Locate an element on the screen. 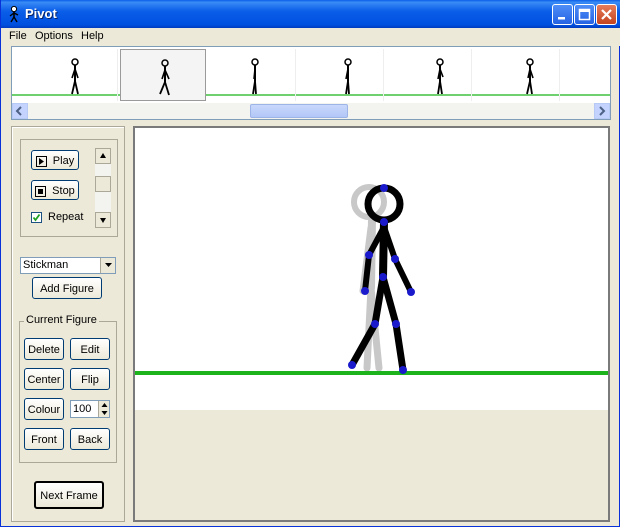 The image size is (620, 527). dropdown-arrow-button is located at coordinates (107, 265).